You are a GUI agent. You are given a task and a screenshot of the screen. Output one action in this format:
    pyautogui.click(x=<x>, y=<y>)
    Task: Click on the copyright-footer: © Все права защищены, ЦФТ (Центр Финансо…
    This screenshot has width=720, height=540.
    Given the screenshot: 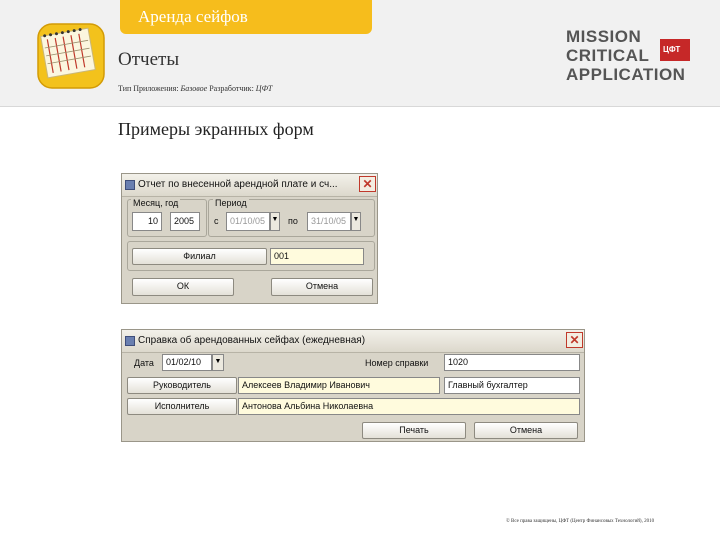 What is the action you would take?
    pyautogui.click(x=580, y=521)
    